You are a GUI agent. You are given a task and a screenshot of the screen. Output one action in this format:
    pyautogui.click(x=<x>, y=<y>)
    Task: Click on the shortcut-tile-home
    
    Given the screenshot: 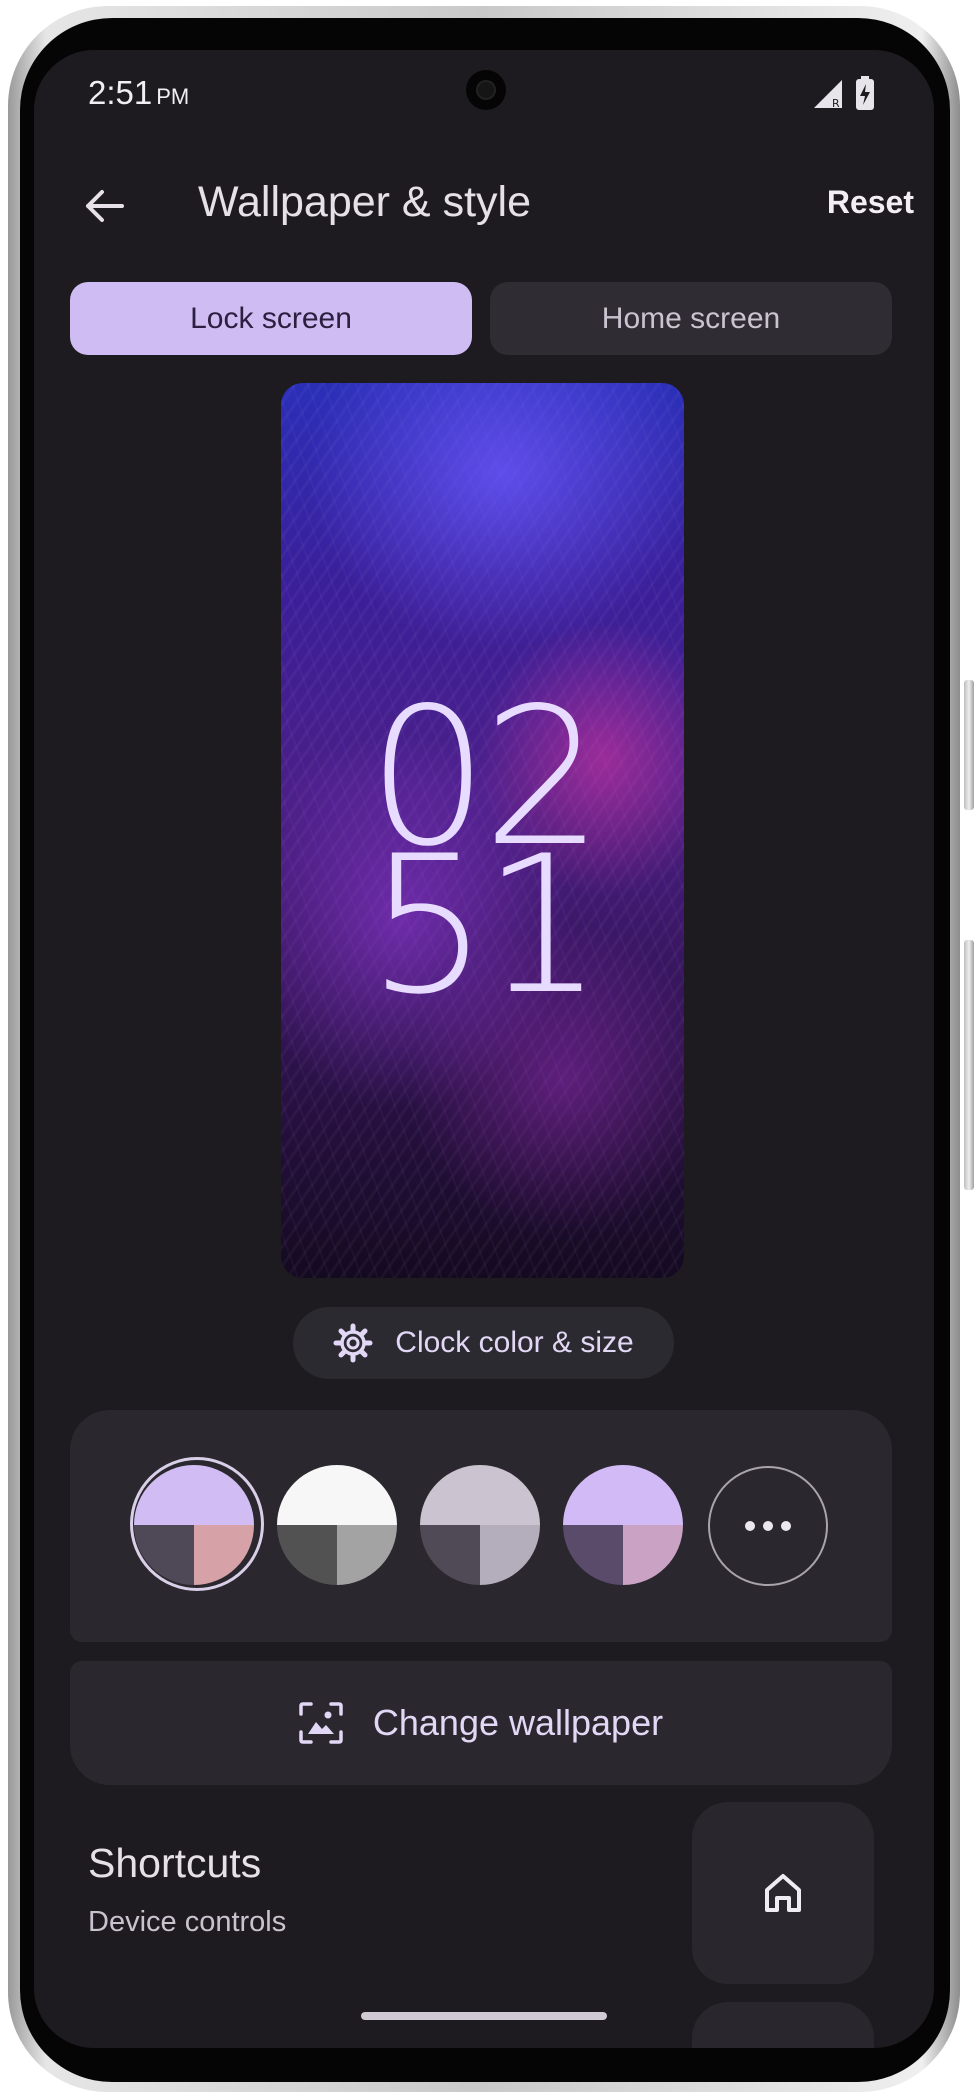 What is the action you would take?
    pyautogui.click(x=783, y=1893)
    